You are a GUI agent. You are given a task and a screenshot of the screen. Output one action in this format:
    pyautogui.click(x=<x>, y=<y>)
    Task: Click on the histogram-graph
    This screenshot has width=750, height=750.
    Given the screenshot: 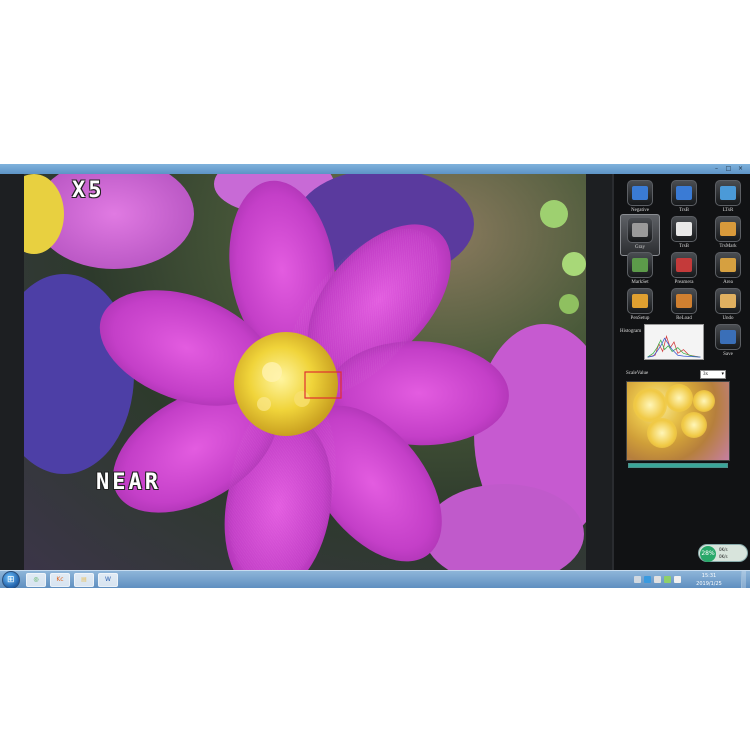 What is the action you would take?
    pyautogui.click(x=674, y=342)
    